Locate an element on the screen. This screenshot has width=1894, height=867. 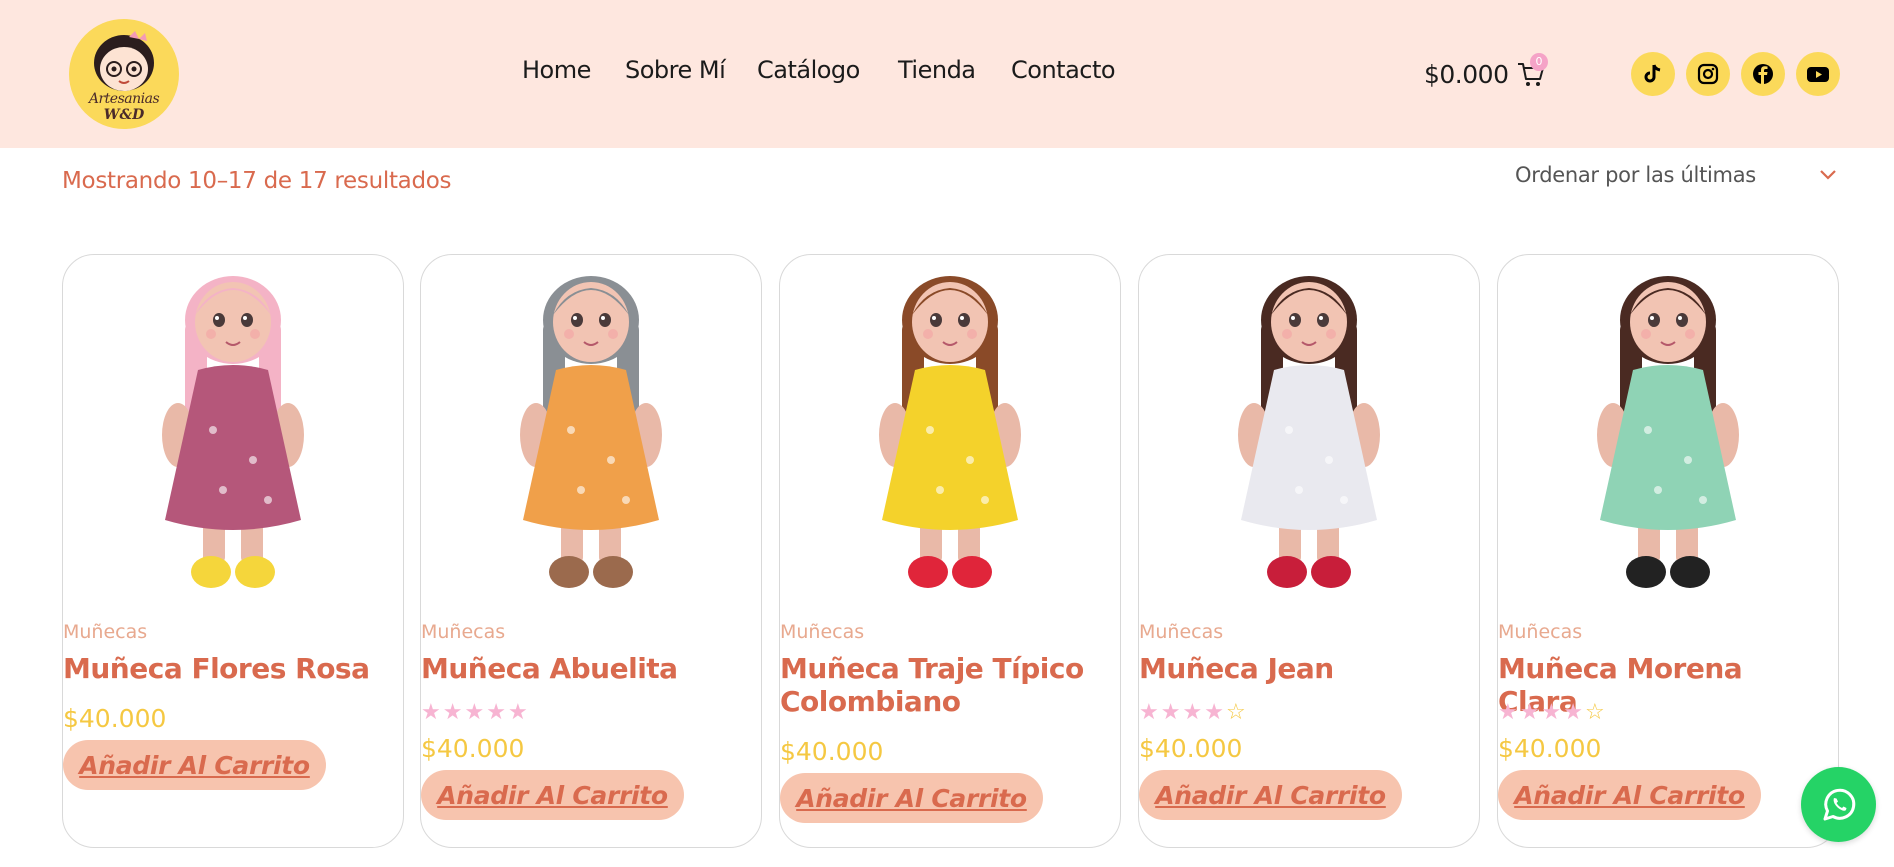
cart-count-badge: 0 is located at coordinates (1539, 62).